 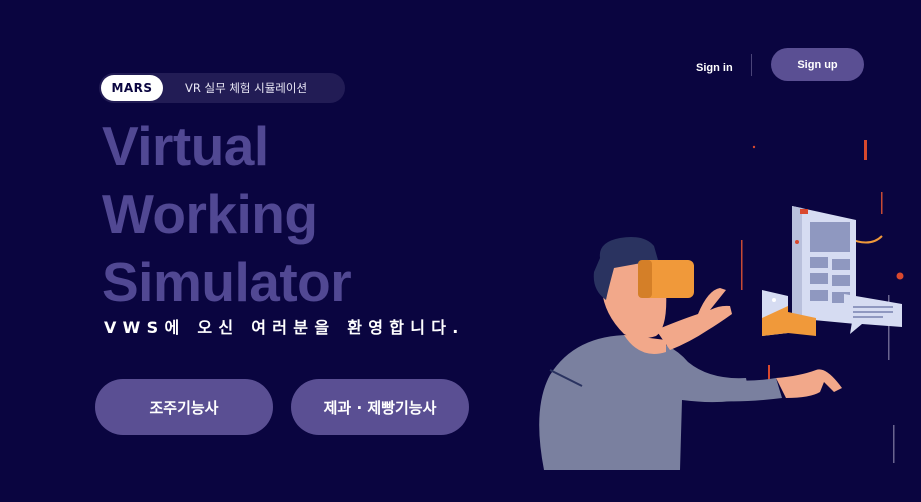 What do you see at coordinates (817, 64) in the screenshot?
I see `sign-up-button: Sign up` at bounding box center [817, 64].